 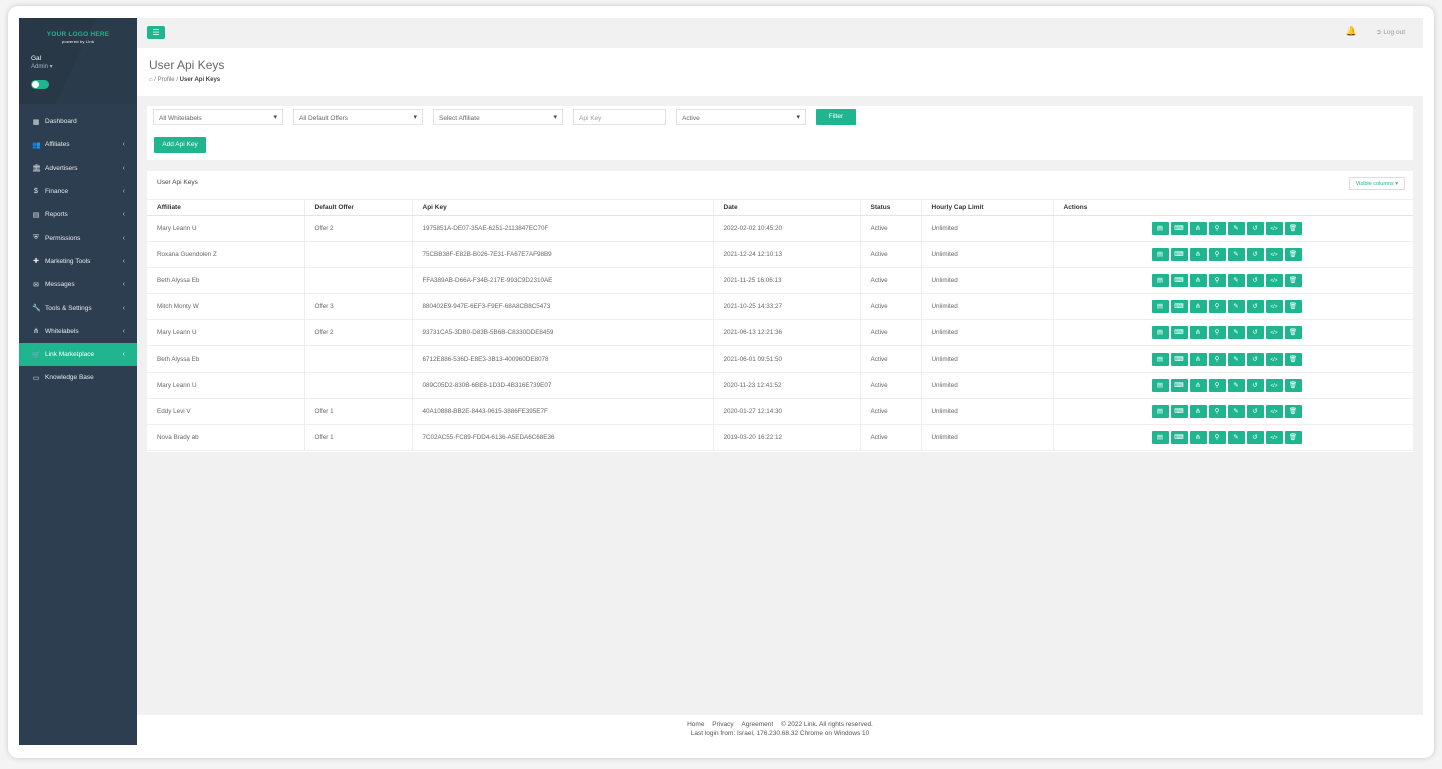 I want to click on bell-icon: 🔔, so click(x=1351, y=31).